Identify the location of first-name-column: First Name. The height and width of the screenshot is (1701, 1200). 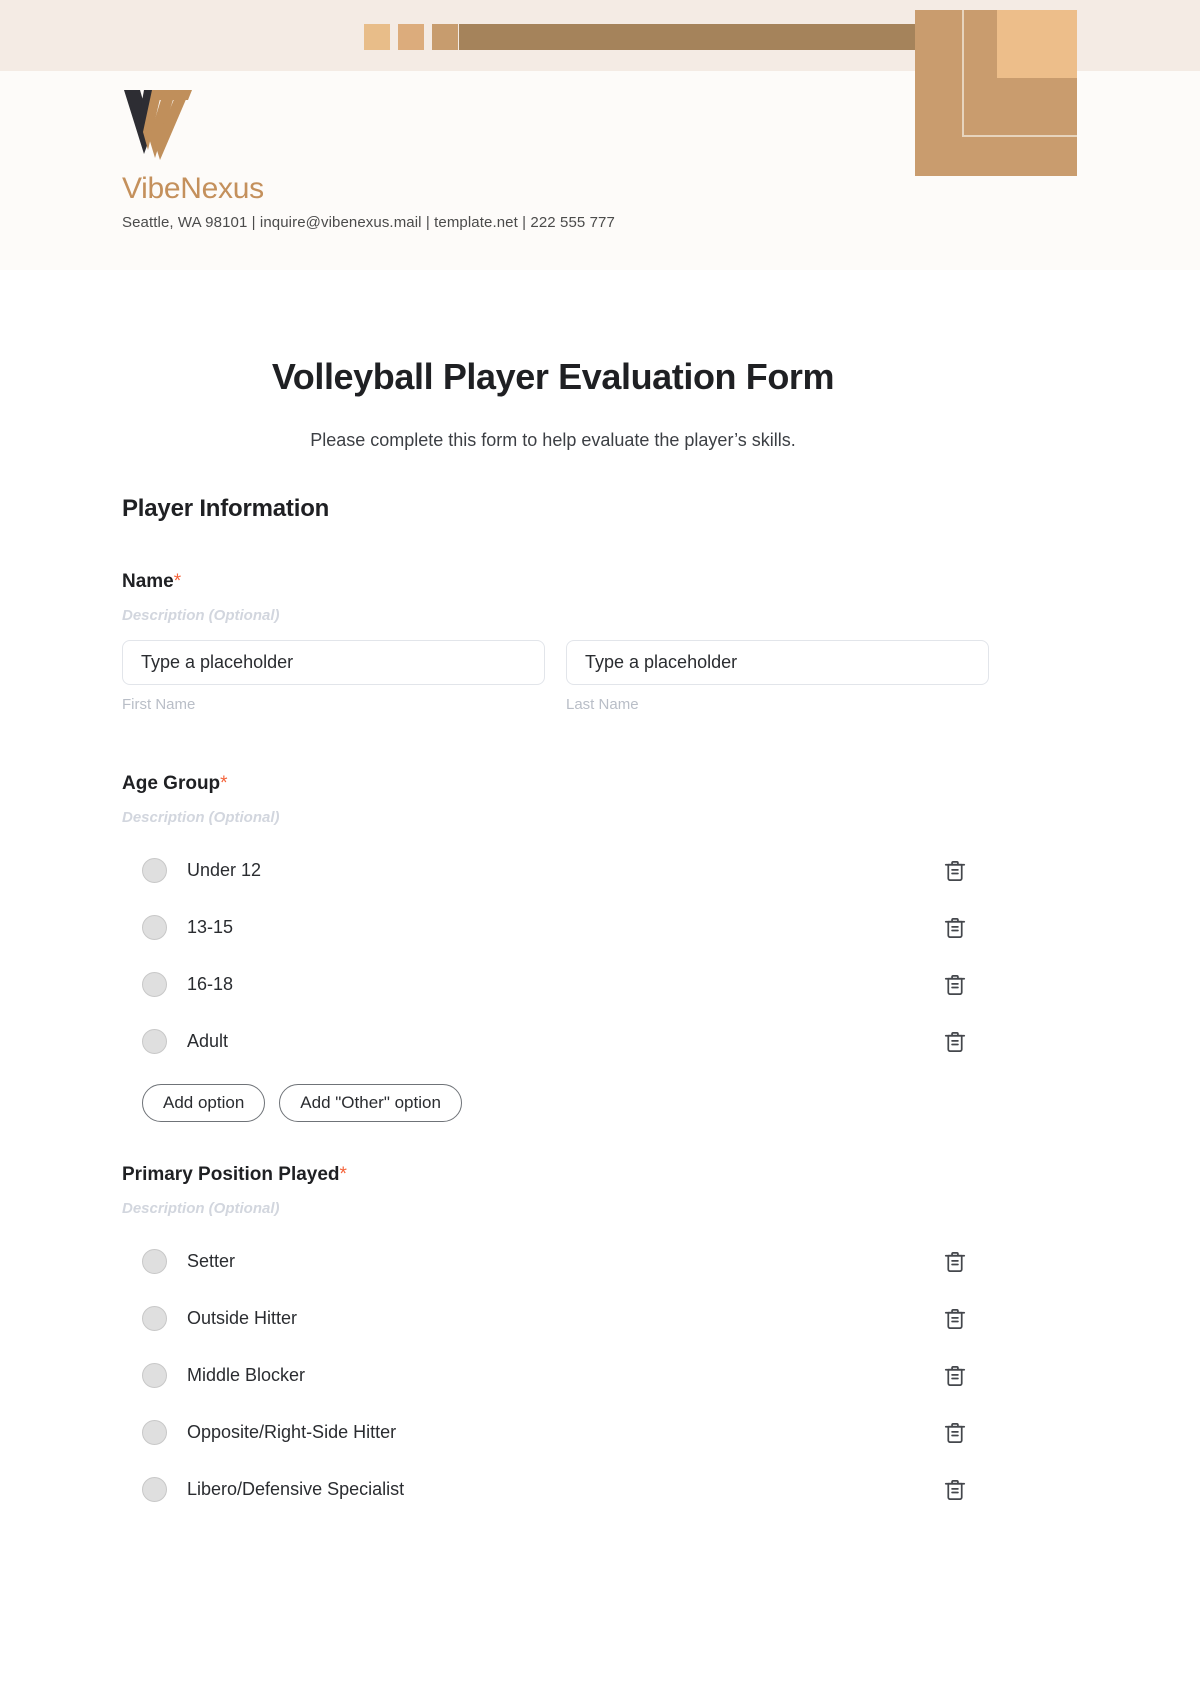
(333, 676).